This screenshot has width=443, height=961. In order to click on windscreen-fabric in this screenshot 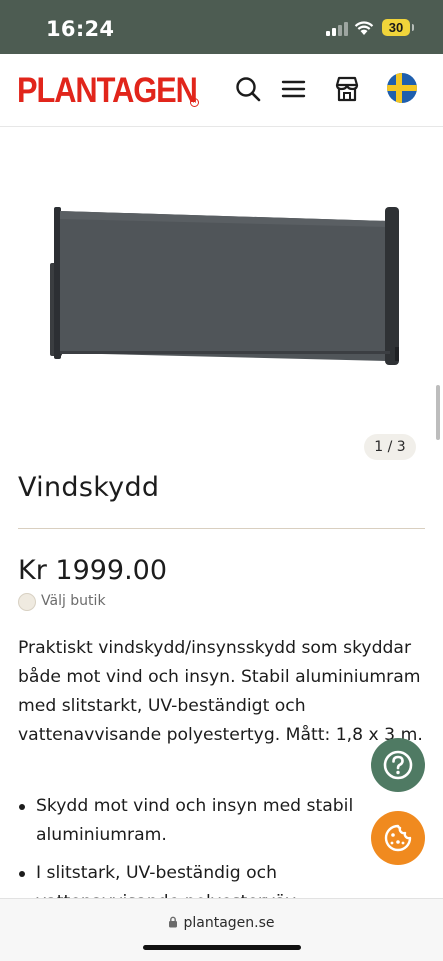, I will do `click(224, 286)`.